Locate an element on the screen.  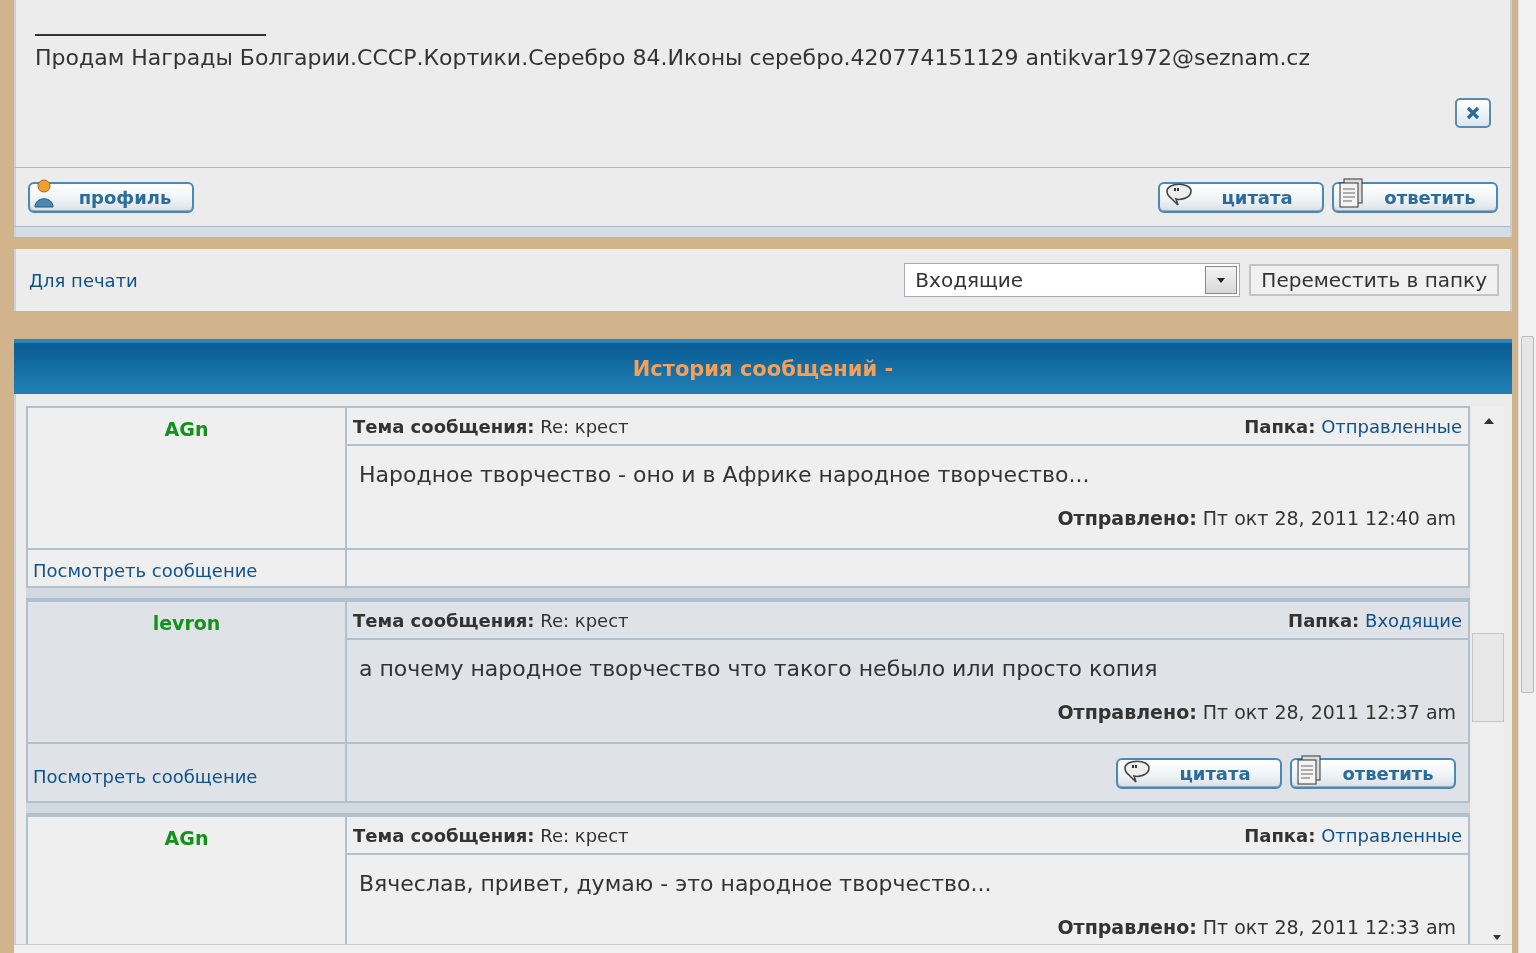
page-scrollbar is located at coordinates (1527, 476).